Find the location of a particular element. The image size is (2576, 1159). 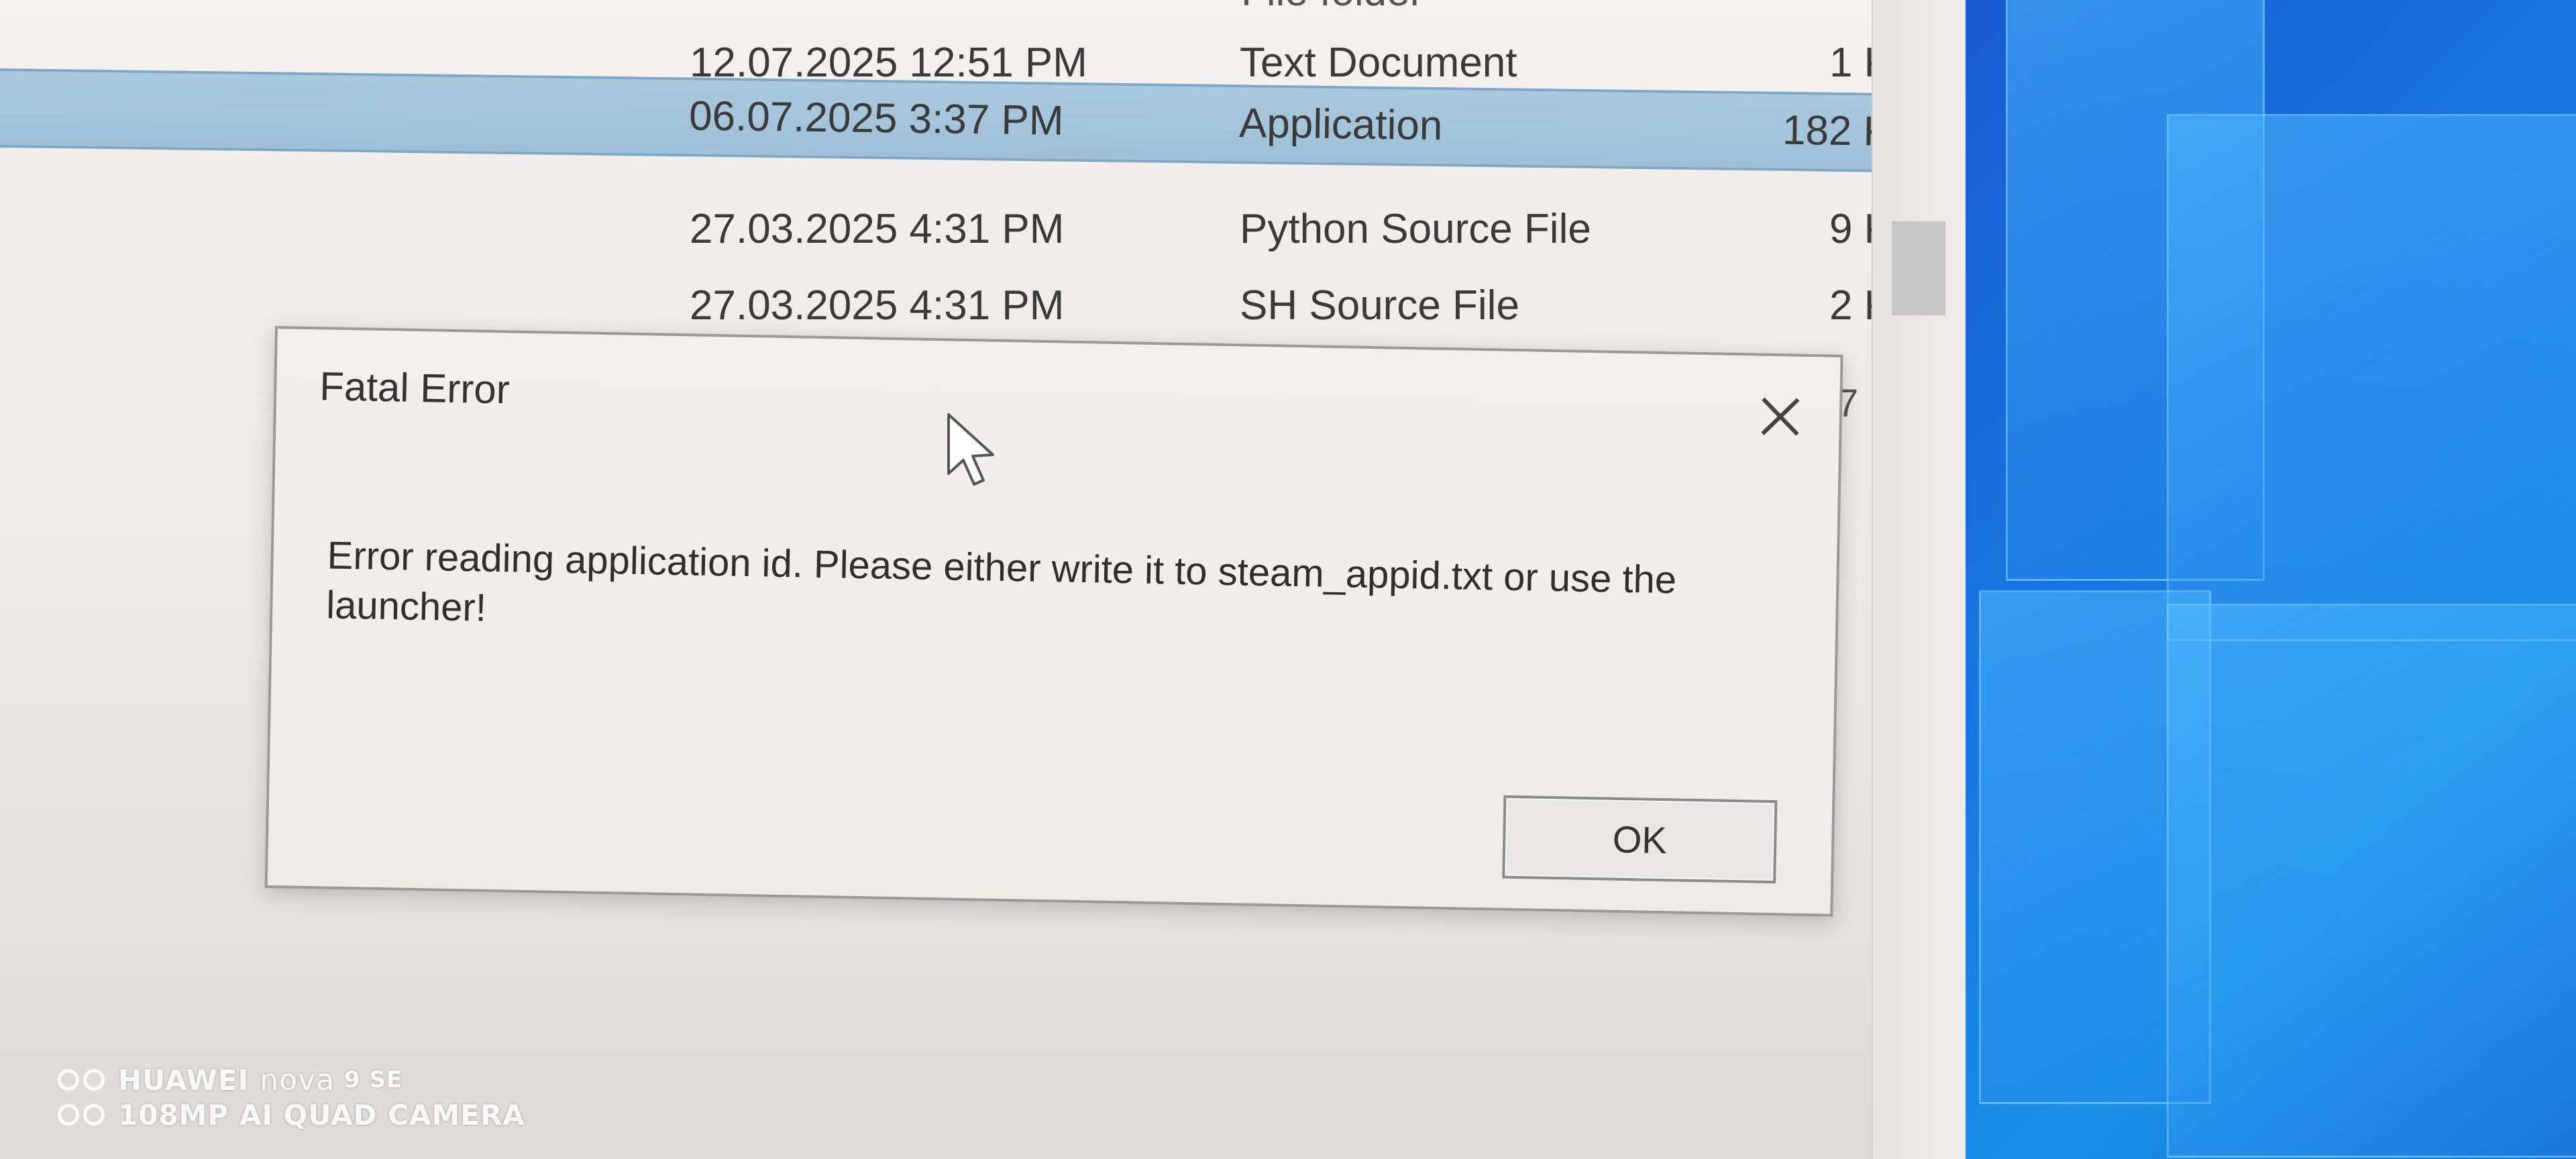

file-size: 1 K is located at coordinates (1860, 63).